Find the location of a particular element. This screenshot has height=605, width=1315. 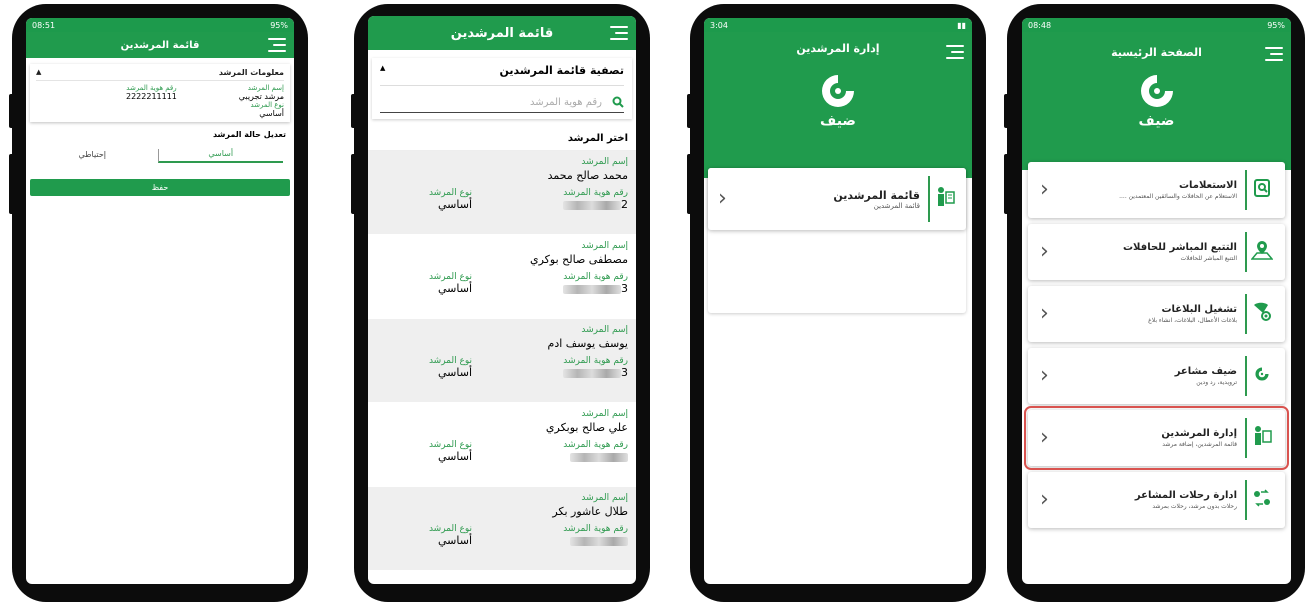

search-field: رقم هوية المرشد is located at coordinates (502, 99).